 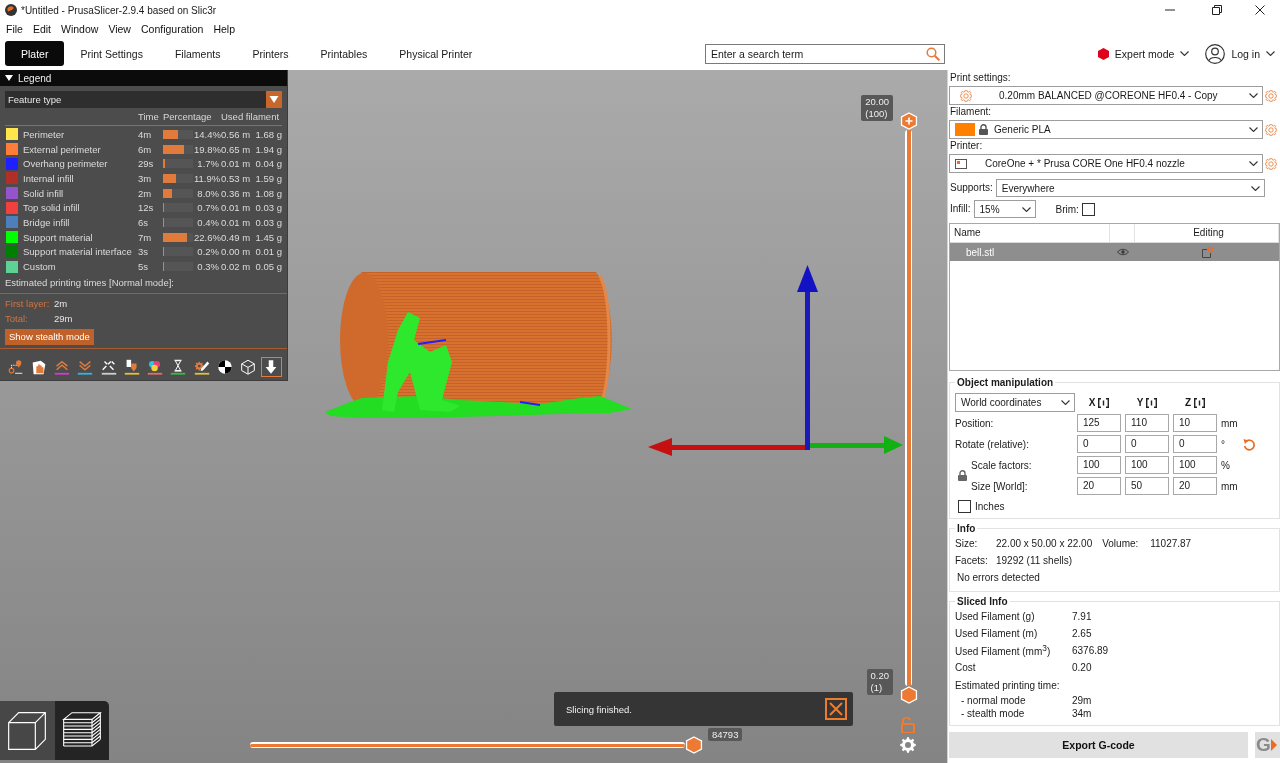 What do you see at coordinates (966, 528) in the screenshot?
I see `group-title: Info` at bounding box center [966, 528].